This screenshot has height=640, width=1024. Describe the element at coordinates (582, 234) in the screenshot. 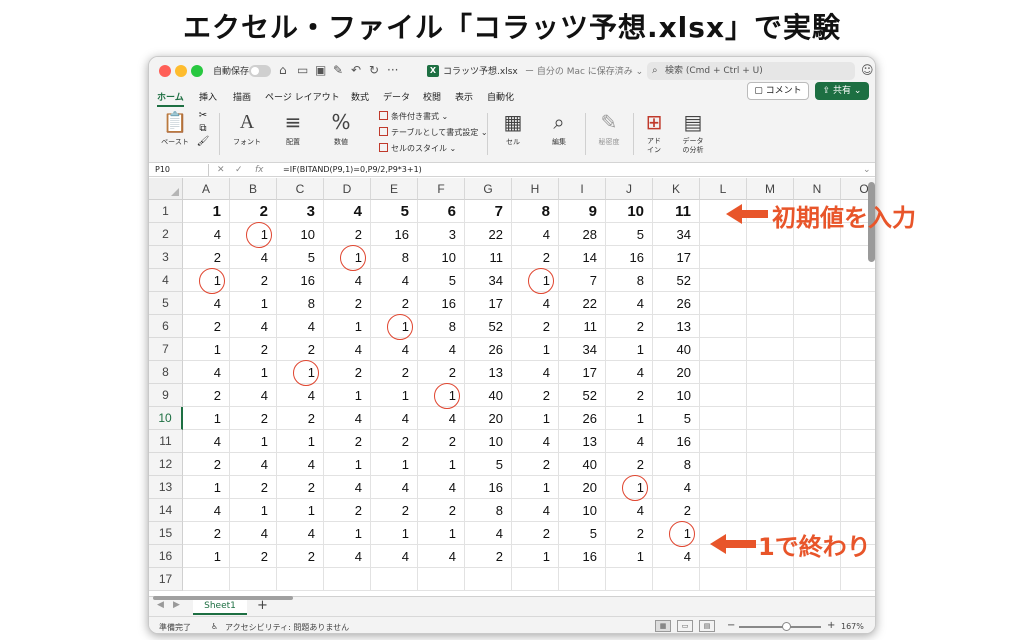

I see `cell: 28` at that location.